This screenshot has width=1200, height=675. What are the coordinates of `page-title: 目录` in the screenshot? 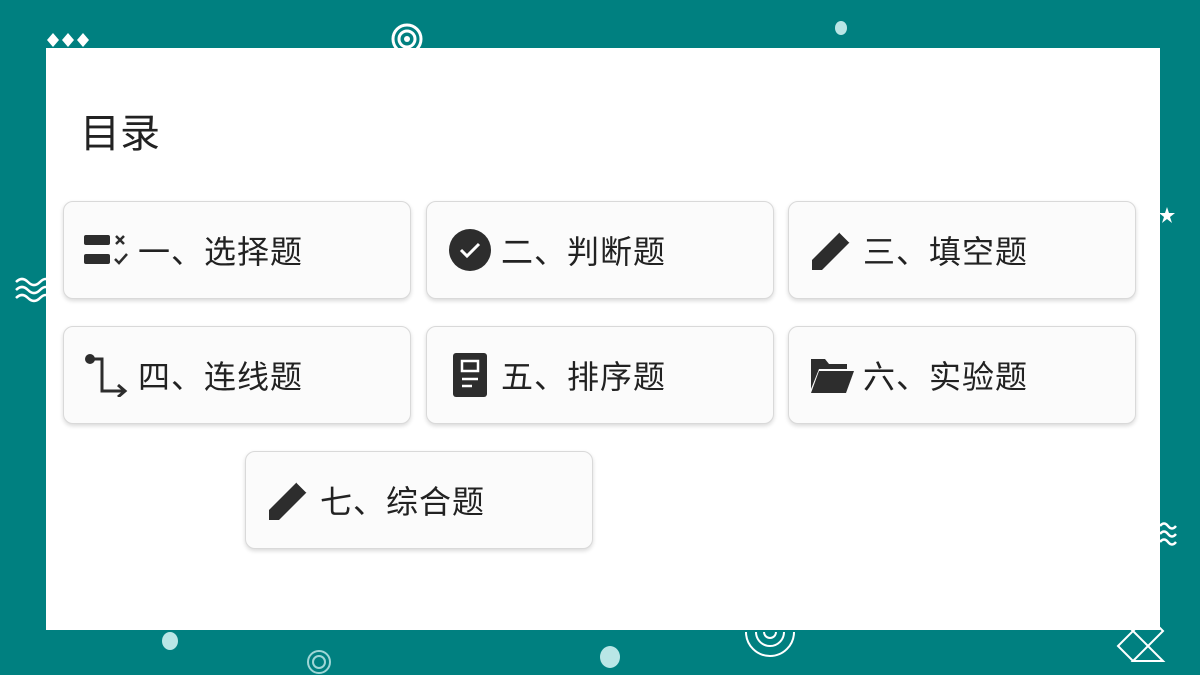 It's located at (120, 134).